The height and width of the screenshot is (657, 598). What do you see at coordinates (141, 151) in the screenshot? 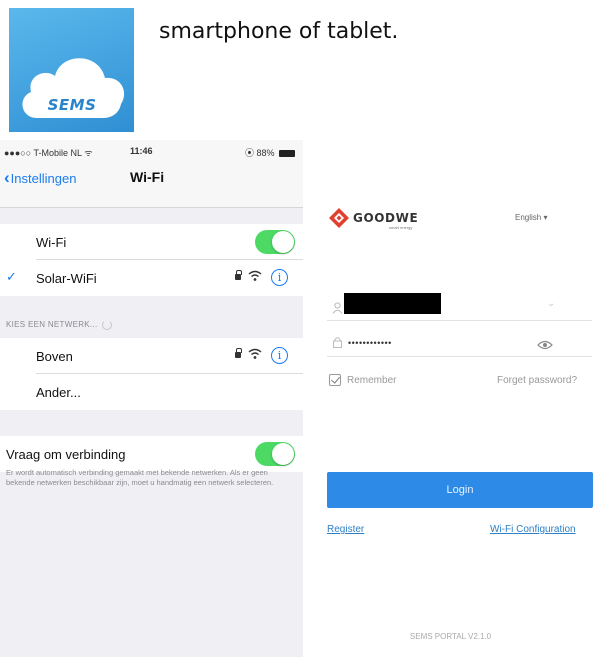
I see `clock: 11:46` at bounding box center [141, 151].